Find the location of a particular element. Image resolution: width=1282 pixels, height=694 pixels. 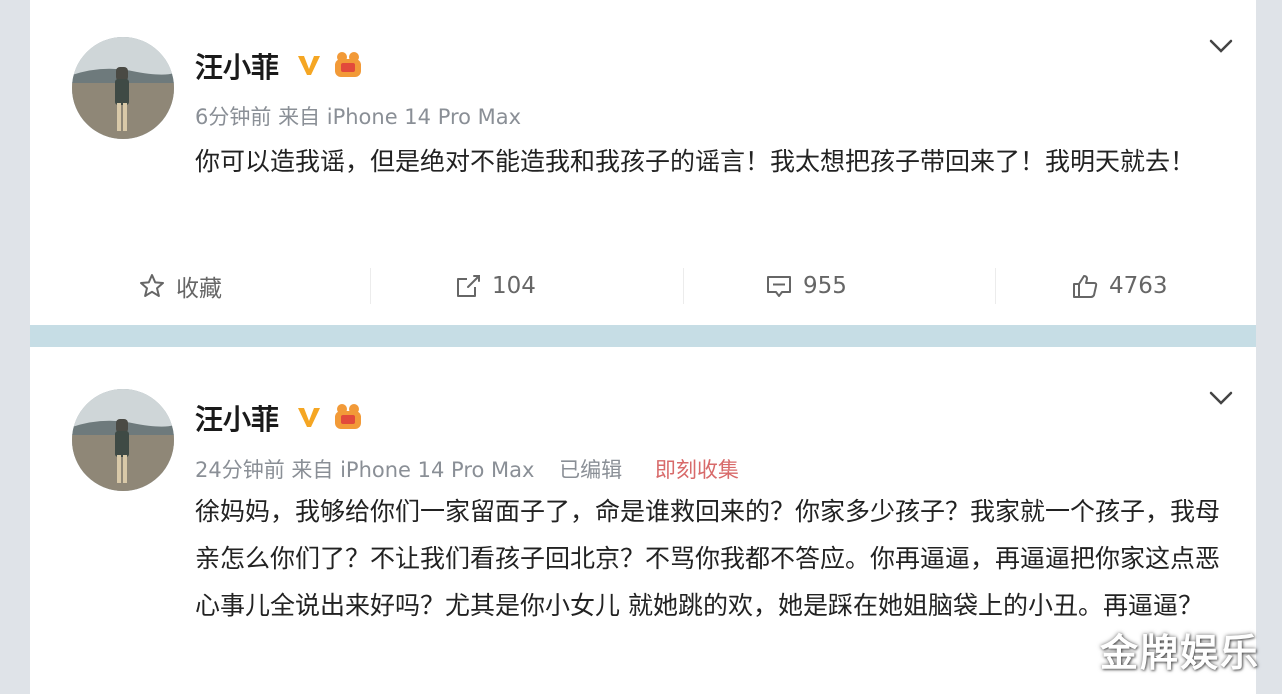

favorite-label: 收藏 is located at coordinates (199, 289).